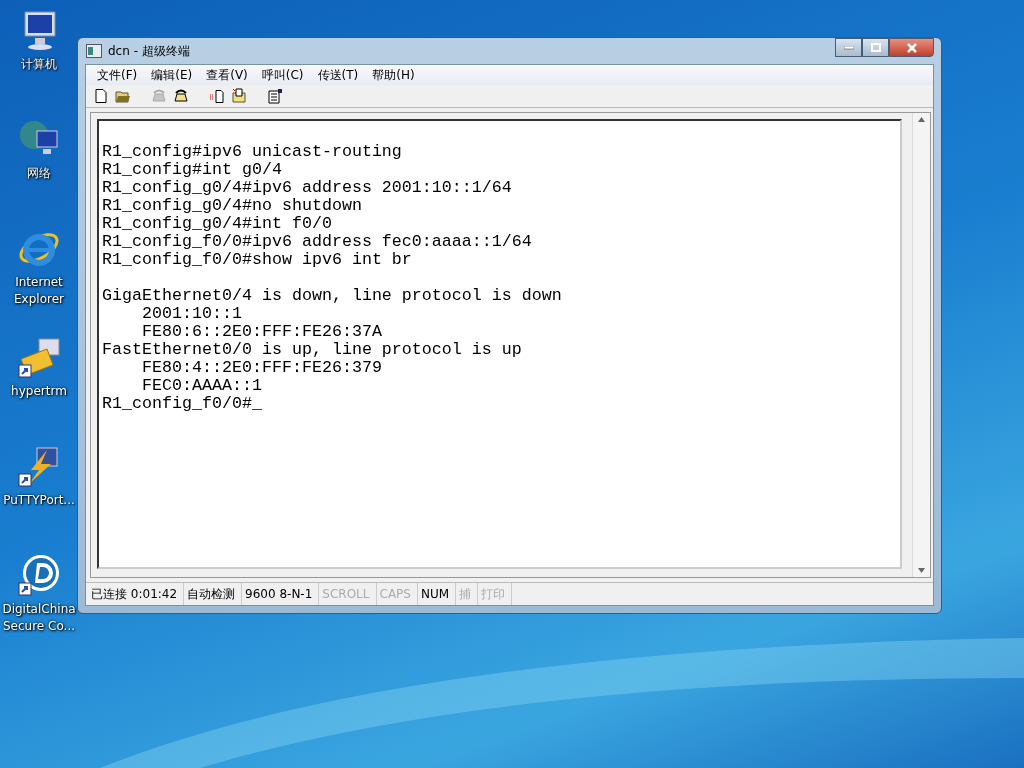 The height and width of the screenshot is (768, 1024). Describe the element at coordinates (307, 187) in the screenshot. I see `terminal-line: R1_config_g0/4#ipv6 address 2001:10::1/64` at that location.